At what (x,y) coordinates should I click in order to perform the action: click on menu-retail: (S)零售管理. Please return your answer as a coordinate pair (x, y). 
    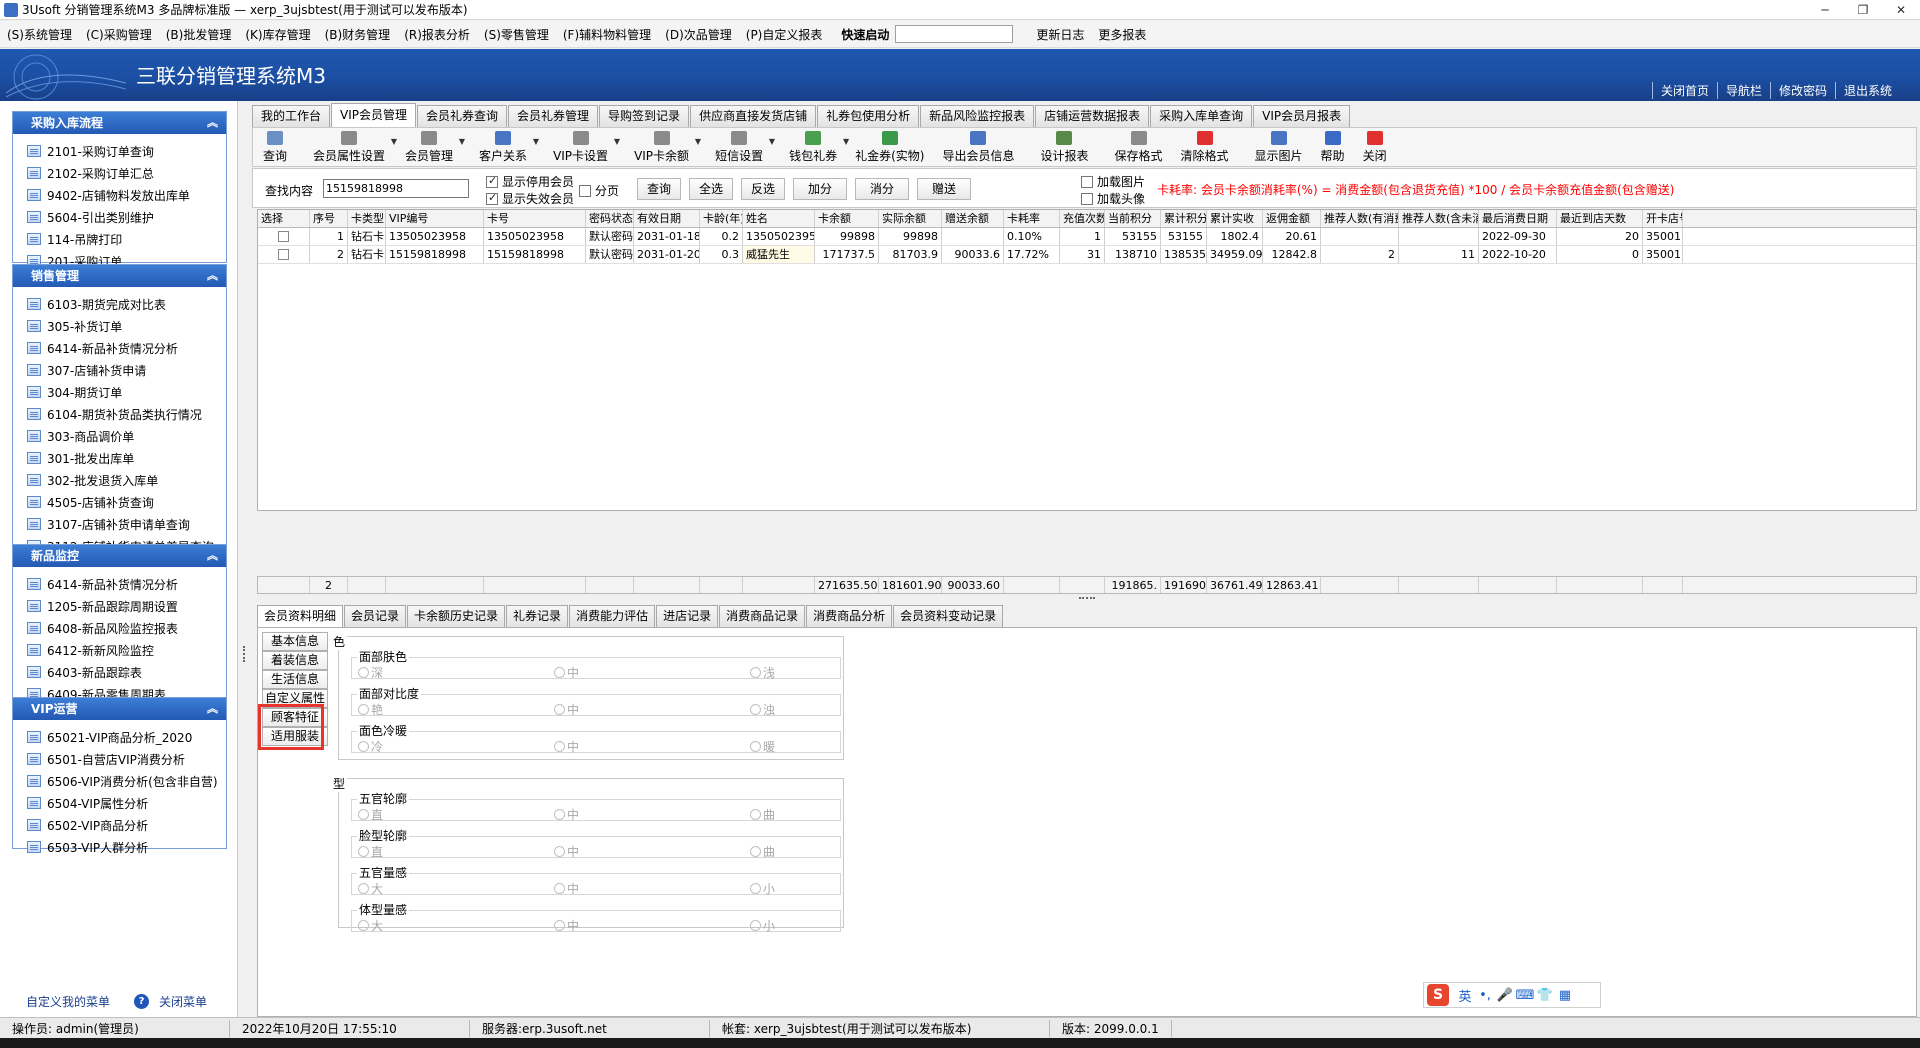
    Looking at the image, I should click on (516, 34).